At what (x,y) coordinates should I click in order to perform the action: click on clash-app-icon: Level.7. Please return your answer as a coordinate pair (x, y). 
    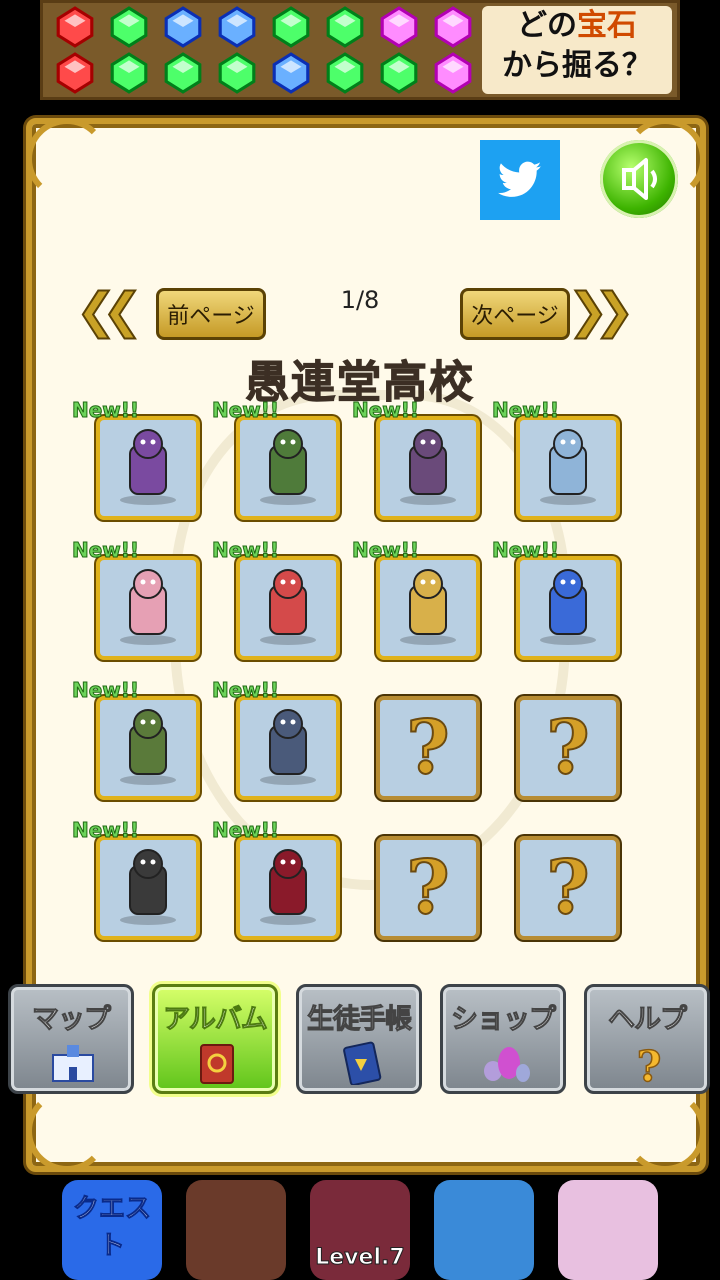
    Looking at the image, I should click on (360, 1230).